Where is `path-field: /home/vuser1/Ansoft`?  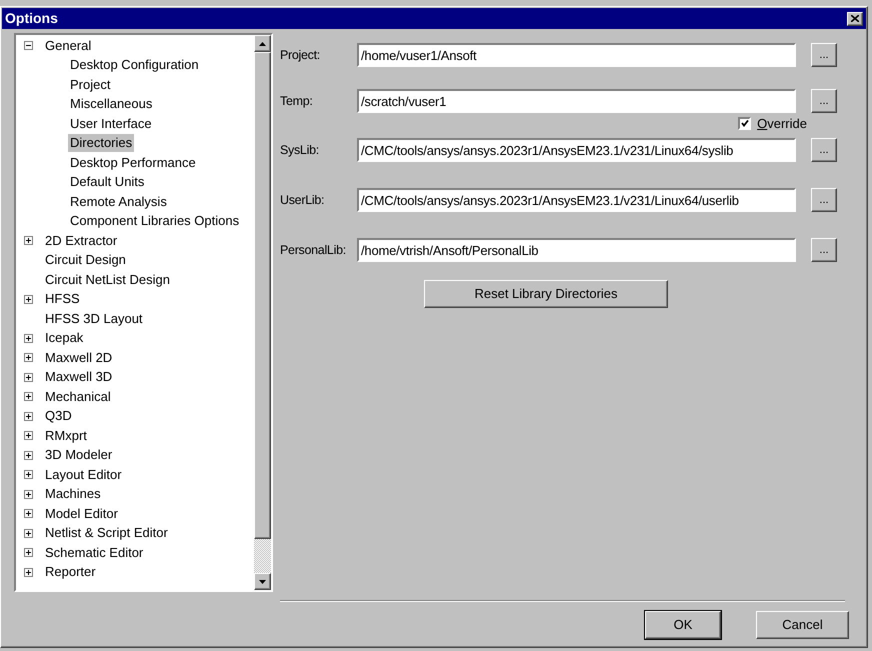 path-field: /home/vuser1/Ansoft is located at coordinates (576, 55).